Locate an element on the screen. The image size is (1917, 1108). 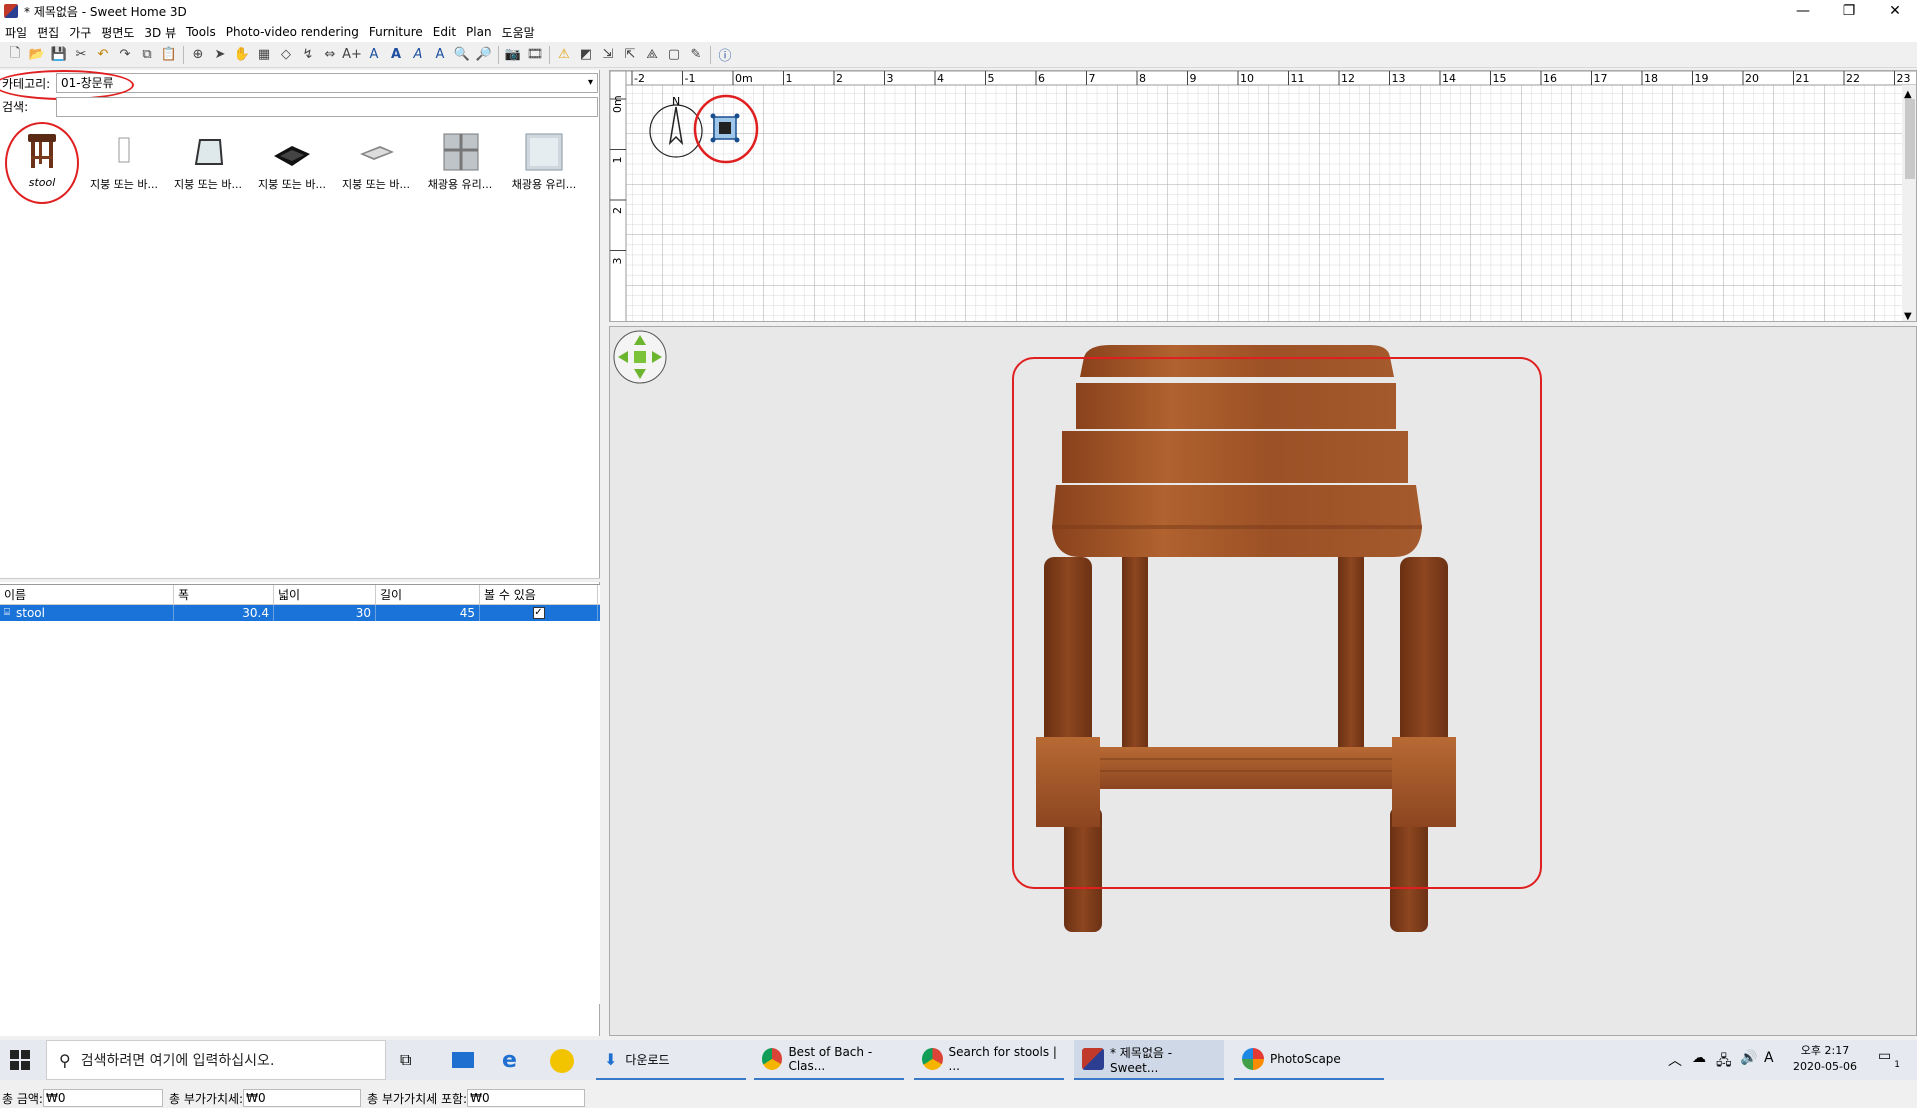
windows-start-icon is located at coordinates (20, 1060).